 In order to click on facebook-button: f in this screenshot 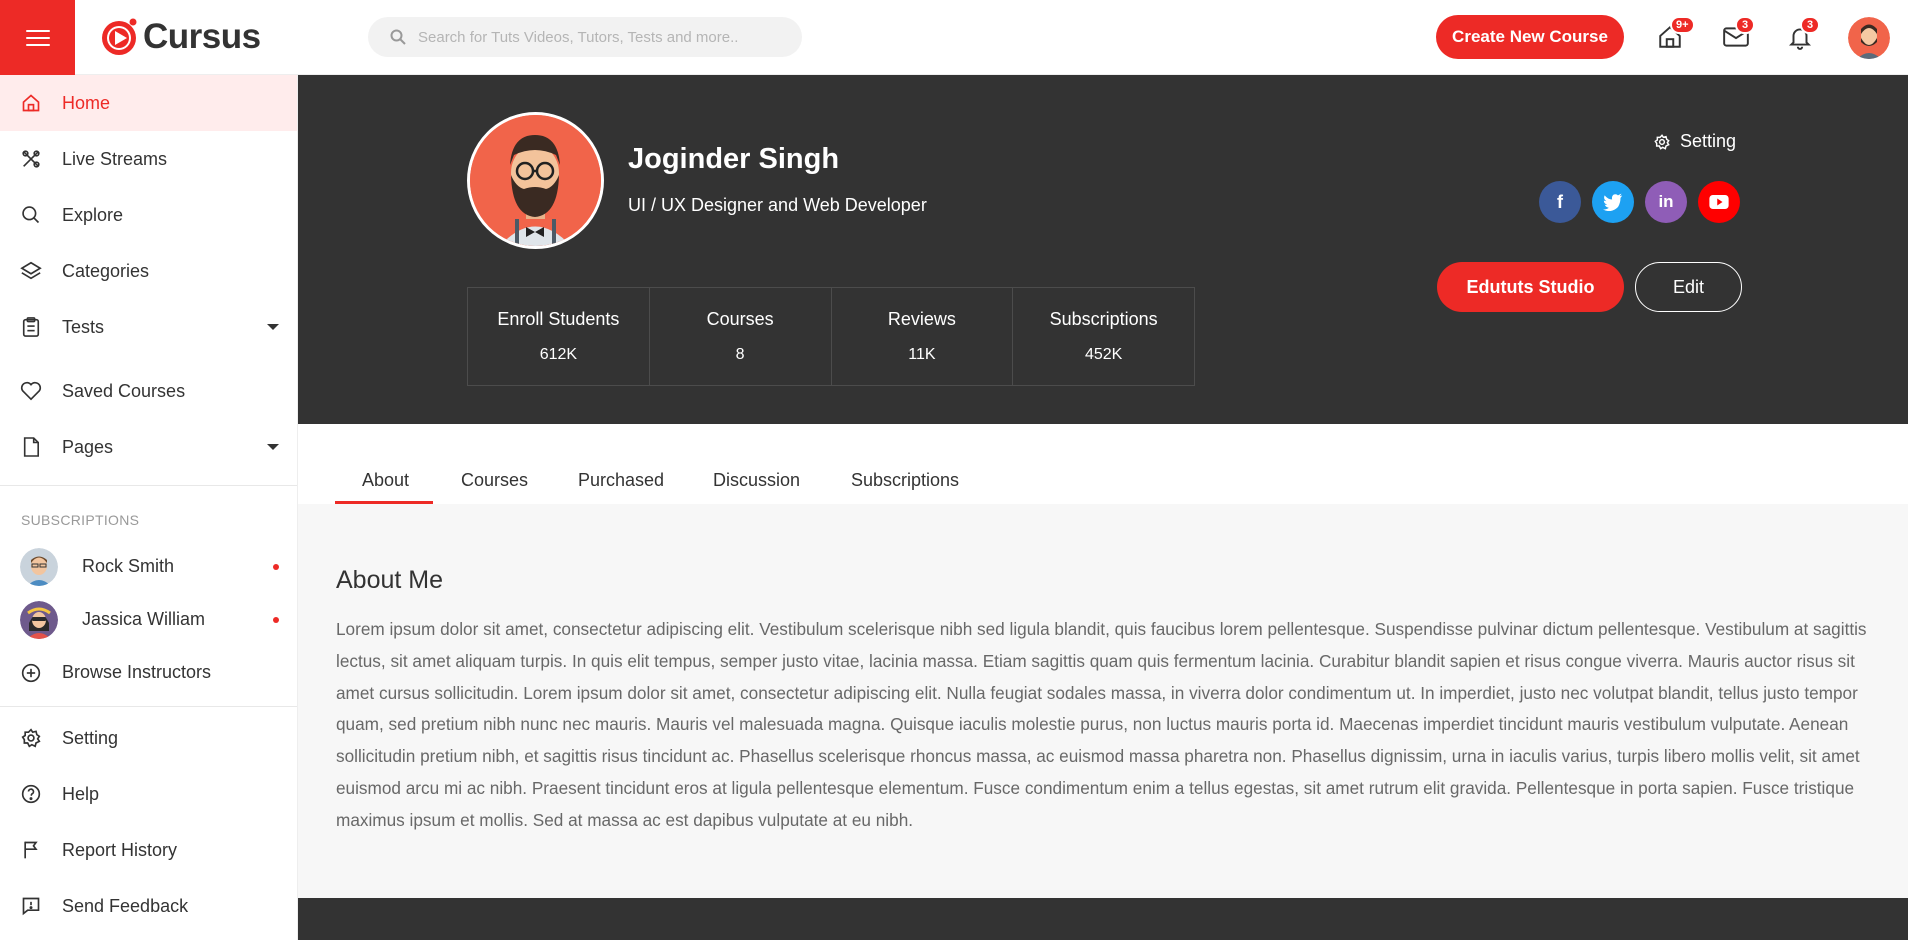, I will do `click(1560, 202)`.